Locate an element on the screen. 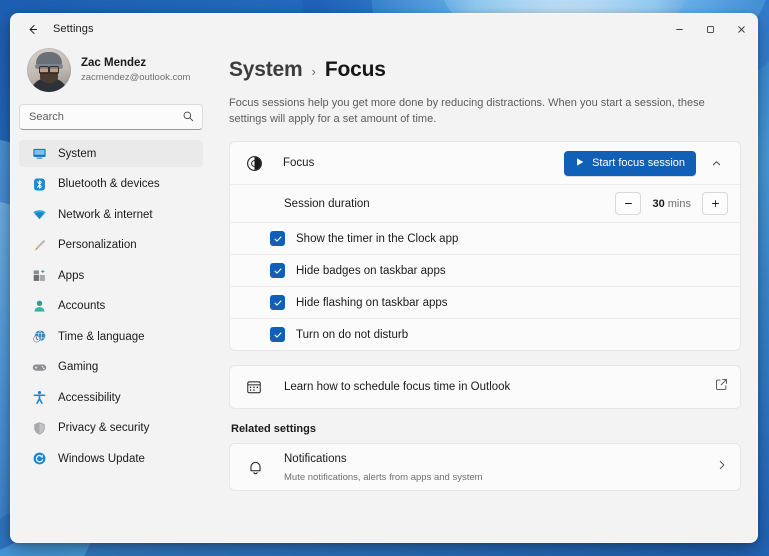  bell-icon is located at coordinates (255, 467).